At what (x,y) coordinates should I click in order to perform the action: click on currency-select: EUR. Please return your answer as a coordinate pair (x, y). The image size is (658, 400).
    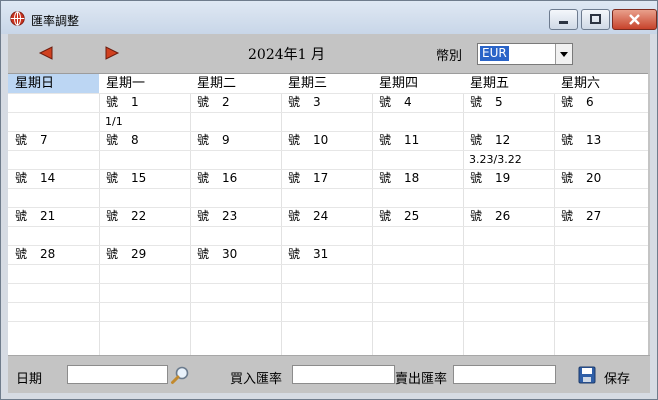
    Looking at the image, I should click on (525, 54).